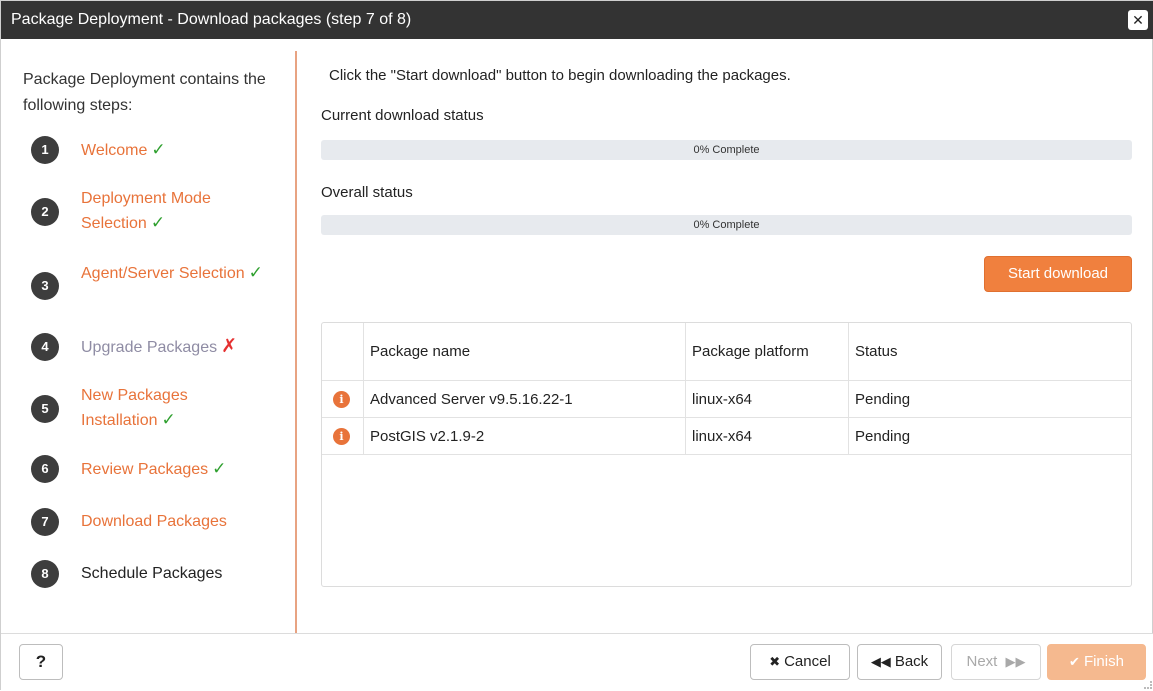  I want to click on step-label: Schedule Packages, so click(152, 573).